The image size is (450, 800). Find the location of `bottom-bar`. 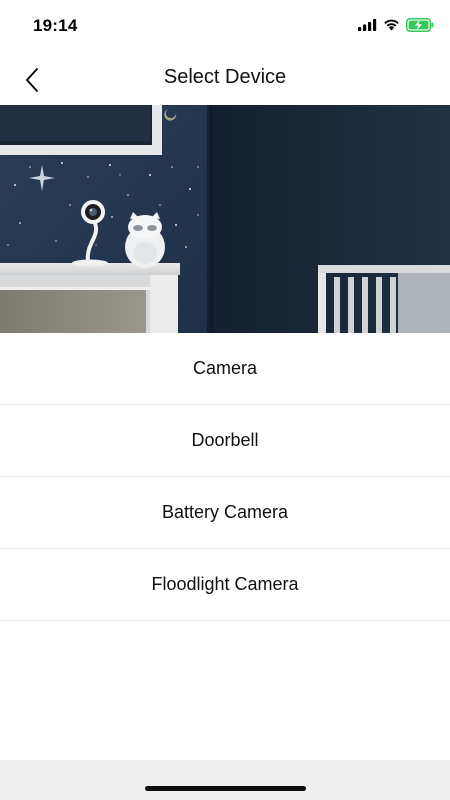

bottom-bar is located at coordinates (225, 780).